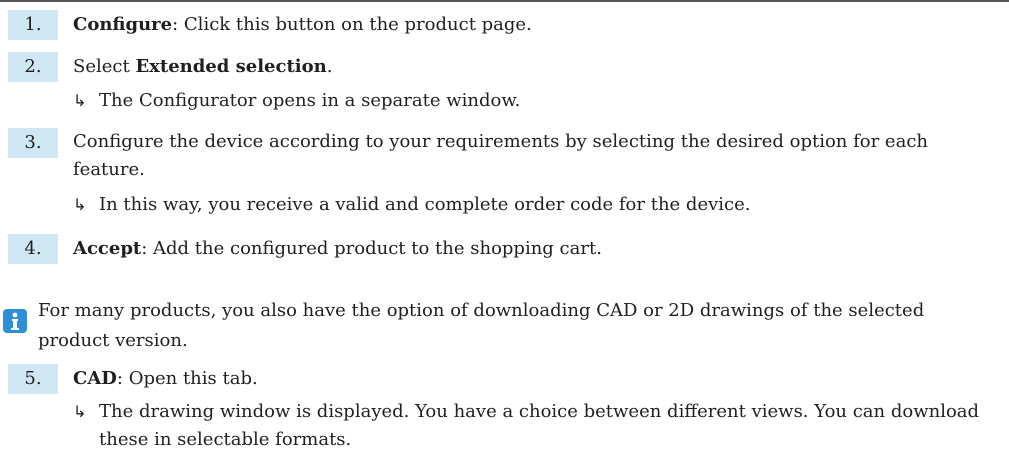 The image size is (1009, 454). What do you see at coordinates (123, 24) in the screenshot?
I see `step-bold-label: Configure` at bounding box center [123, 24].